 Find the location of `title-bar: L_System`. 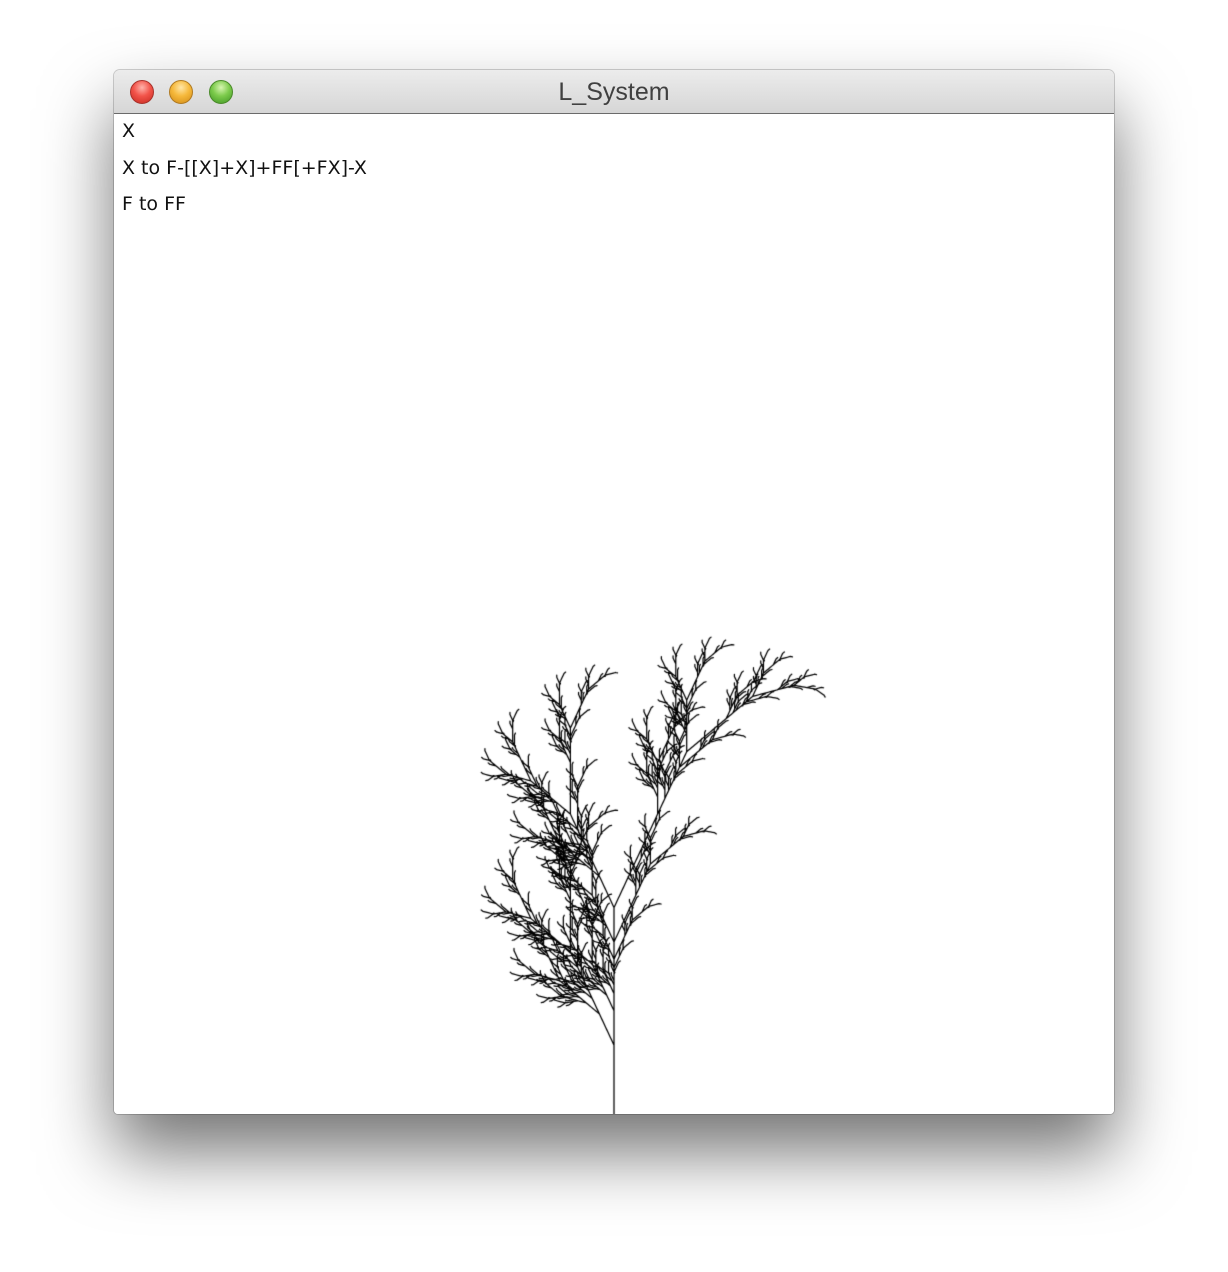

title-bar: L_System is located at coordinates (614, 92).